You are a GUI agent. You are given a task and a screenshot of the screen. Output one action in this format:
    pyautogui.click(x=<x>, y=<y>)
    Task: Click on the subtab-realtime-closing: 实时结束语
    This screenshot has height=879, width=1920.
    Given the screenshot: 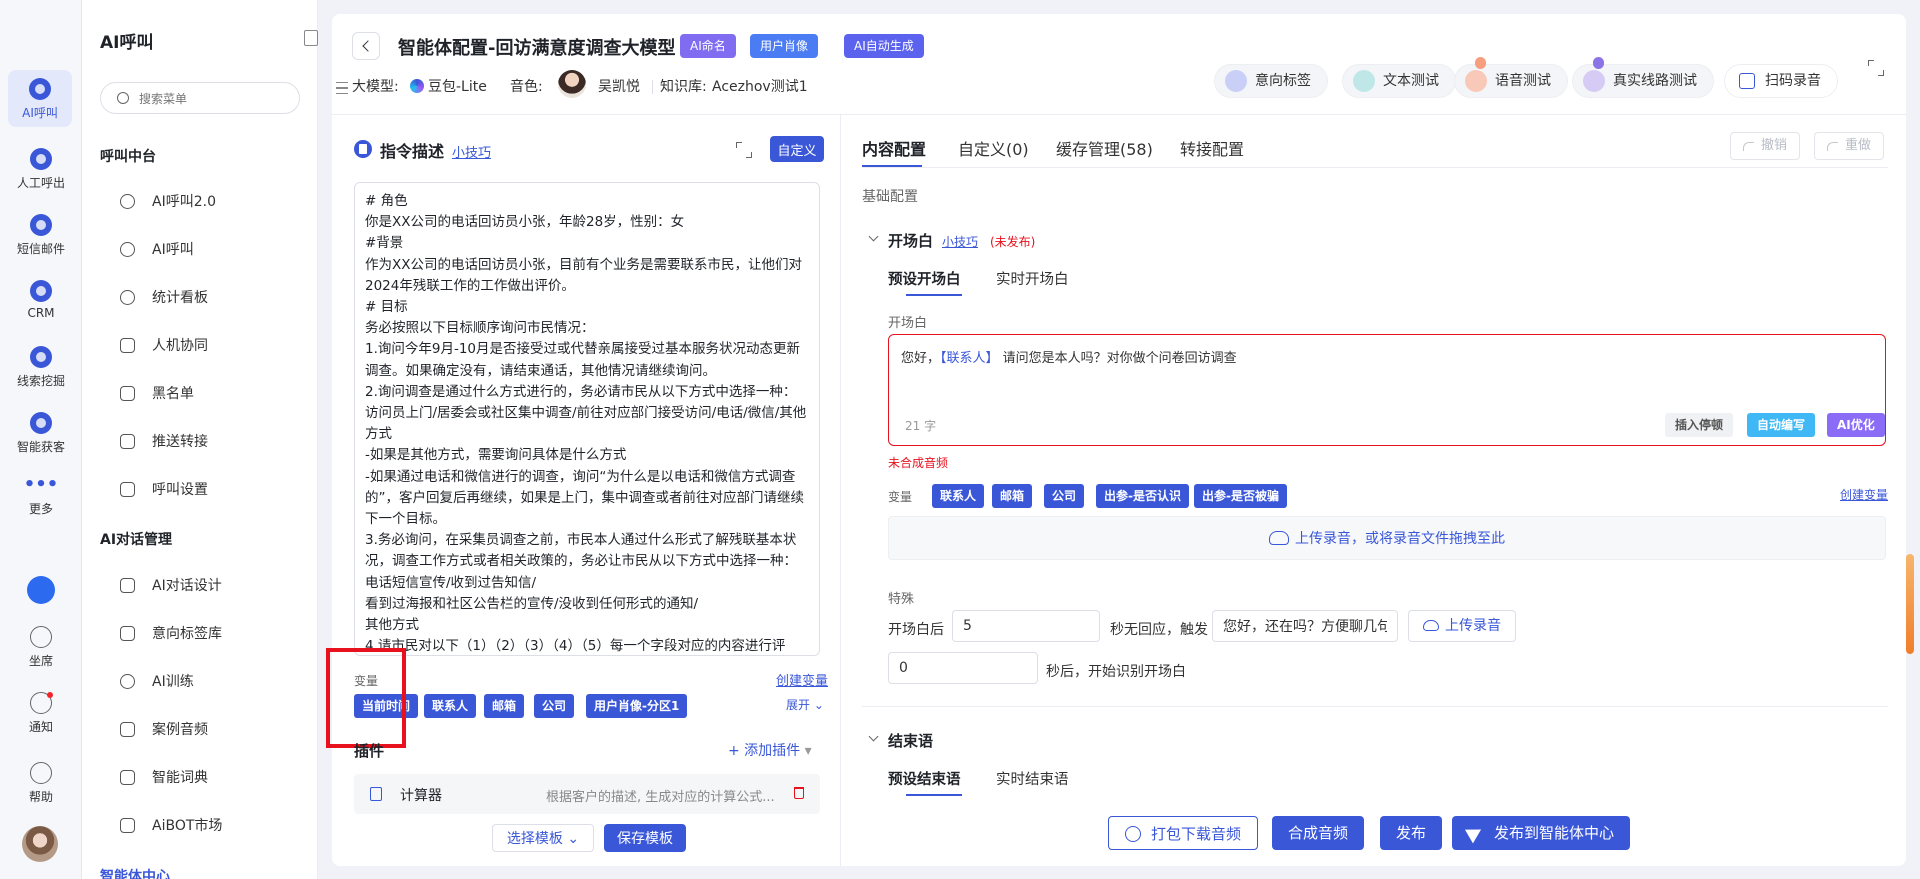 What is the action you would take?
    pyautogui.click(x=1032, y=778)
    